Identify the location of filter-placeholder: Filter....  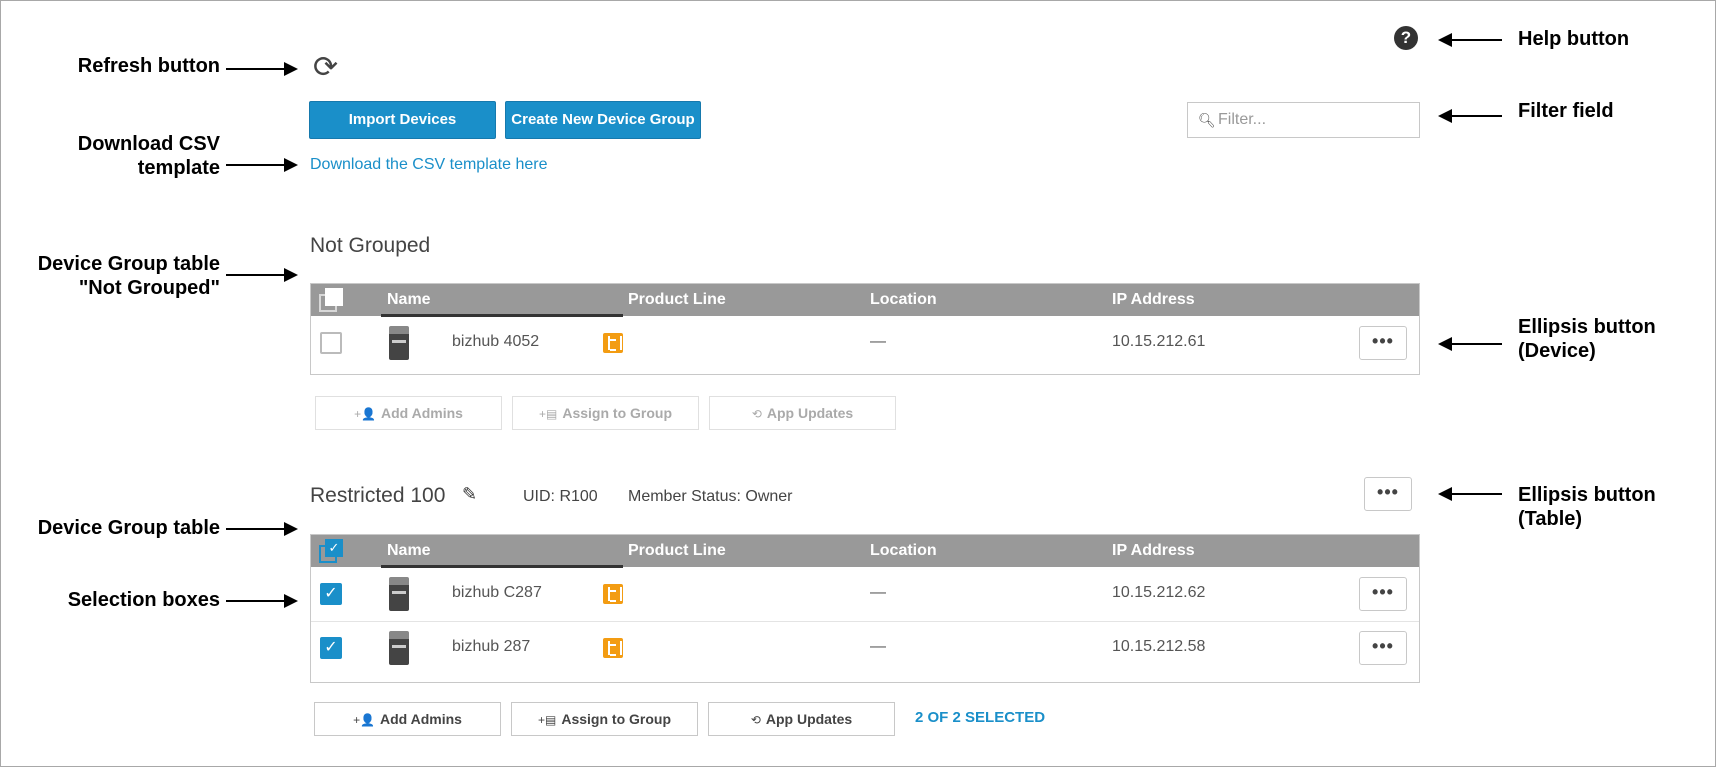
(1242, 119).